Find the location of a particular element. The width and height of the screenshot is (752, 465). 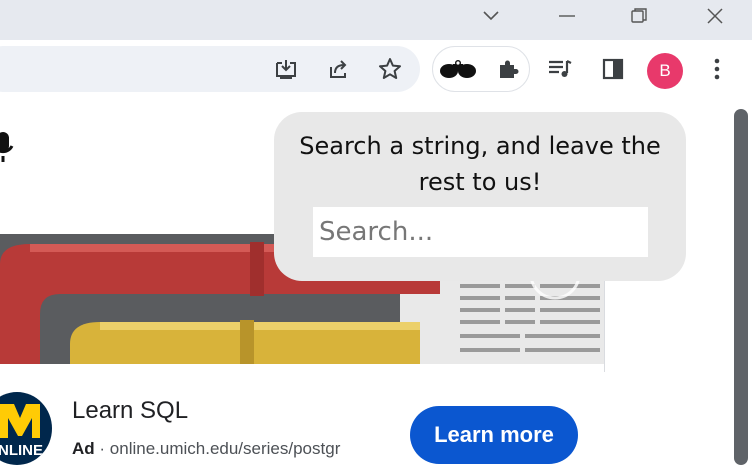

close-icon is located at coordinates (715, 16).